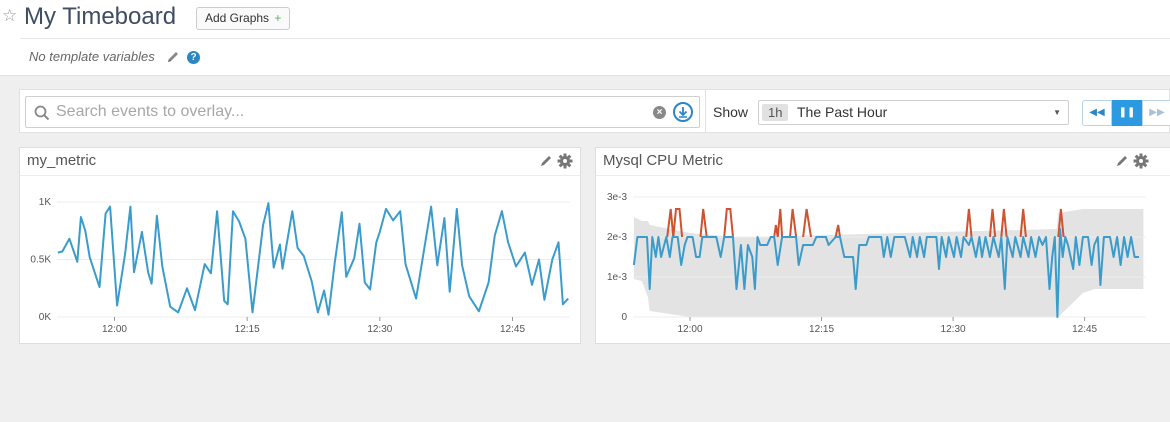  I want to click on page-title: My Timeboard, so click(100, 16).